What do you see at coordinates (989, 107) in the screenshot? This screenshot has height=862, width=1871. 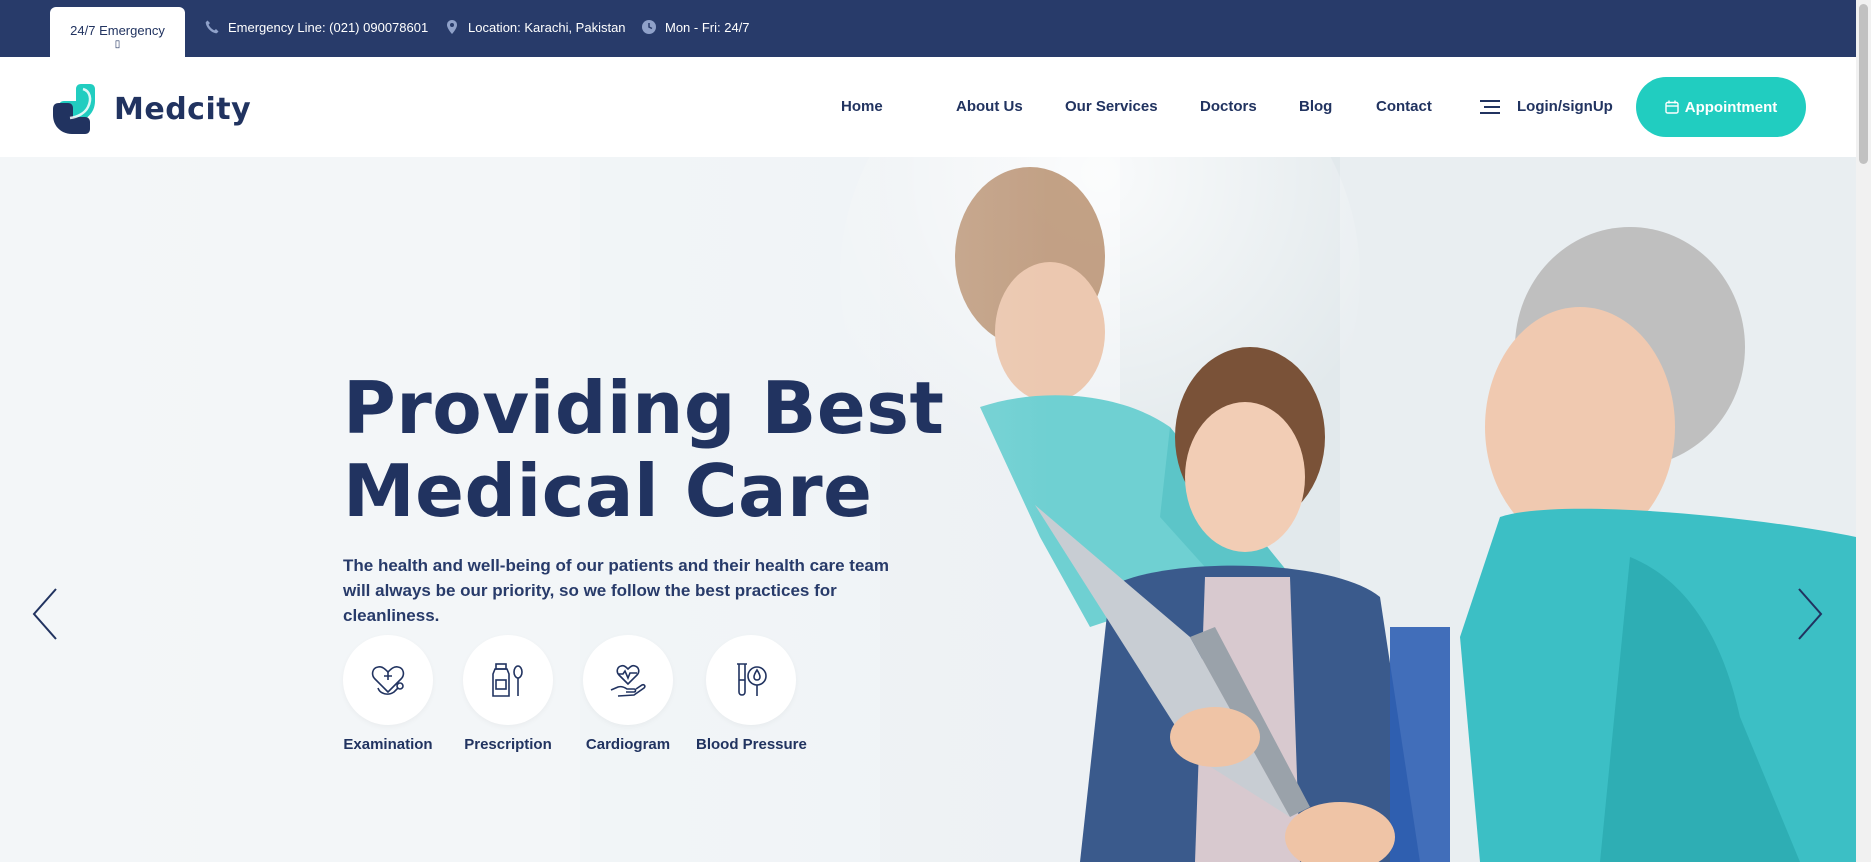 I see `nav-about-us: About Us` at bounding box center [989, 107].